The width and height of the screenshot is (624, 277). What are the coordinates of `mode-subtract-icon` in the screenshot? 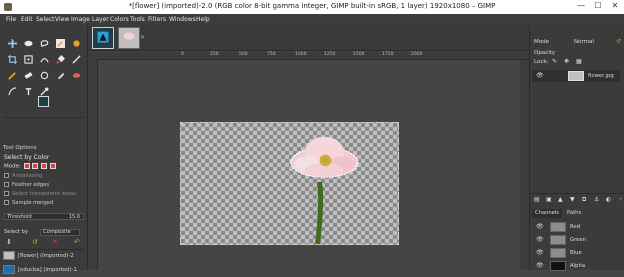 It's located at (44, 166).